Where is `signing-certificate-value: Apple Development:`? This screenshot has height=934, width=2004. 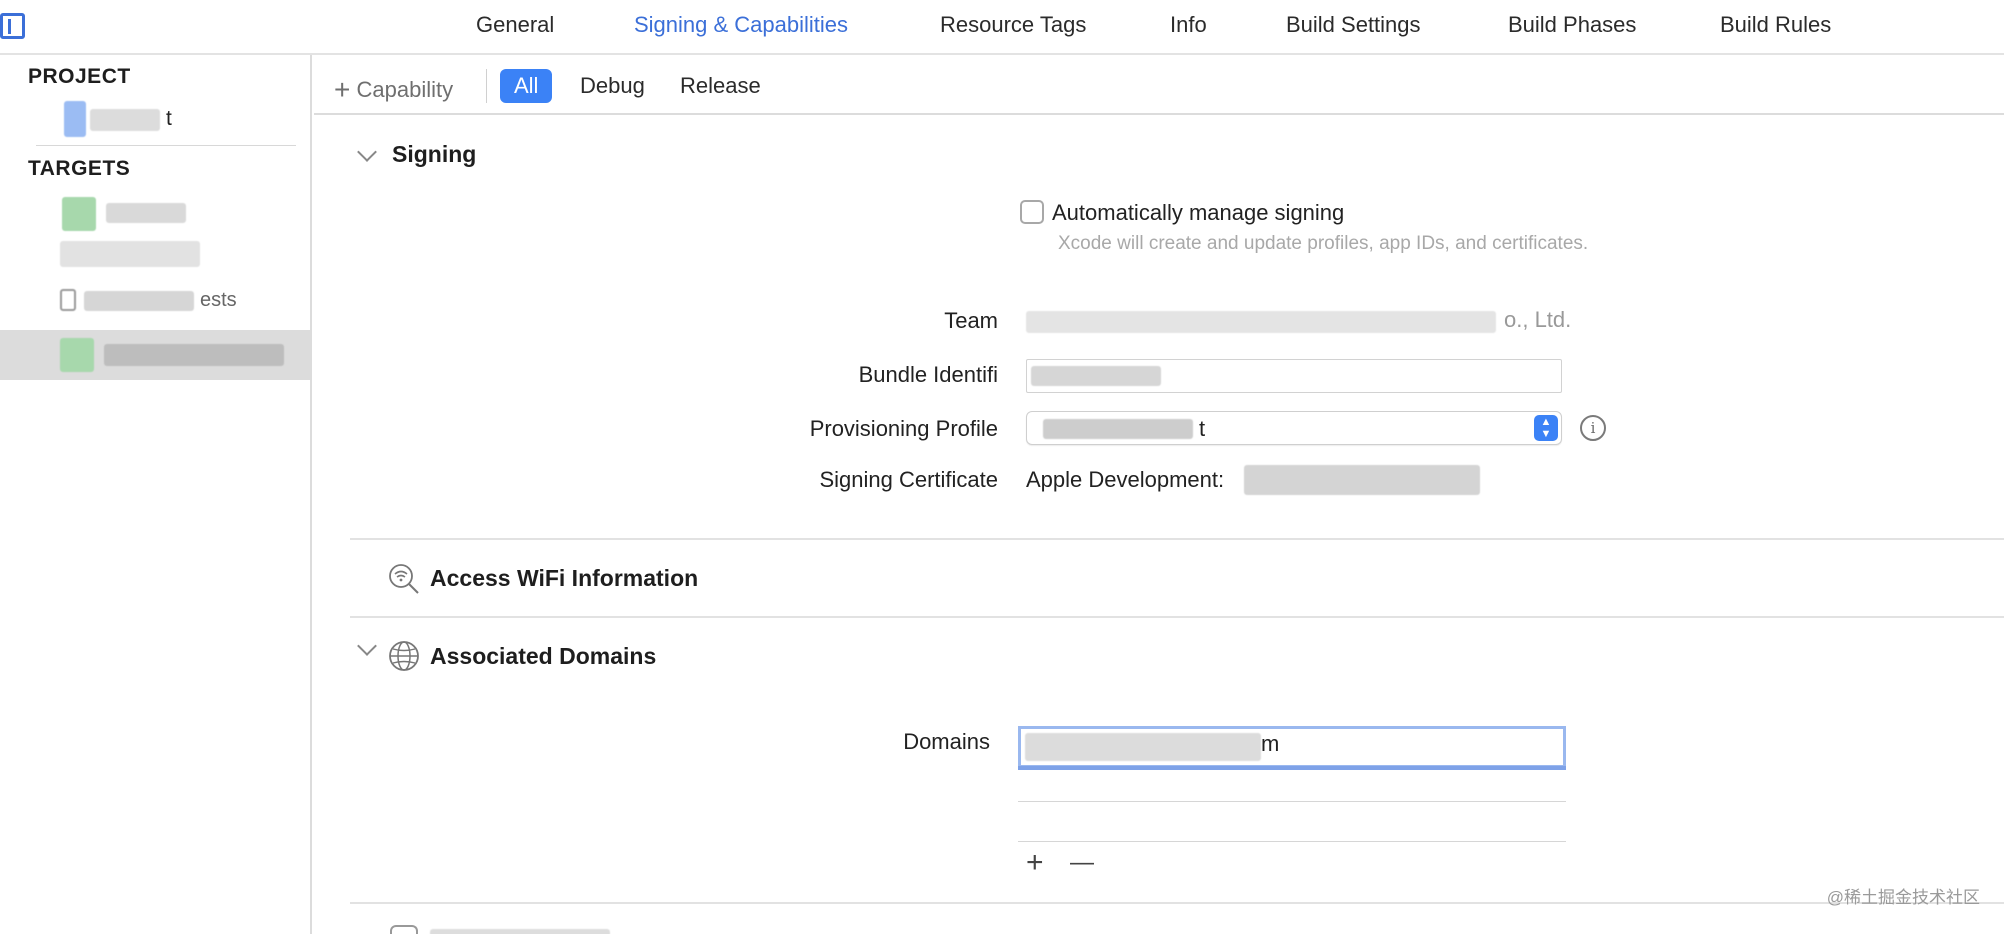 signing-certificate-value: Apple Development: is located at coordinates (1125, 479).